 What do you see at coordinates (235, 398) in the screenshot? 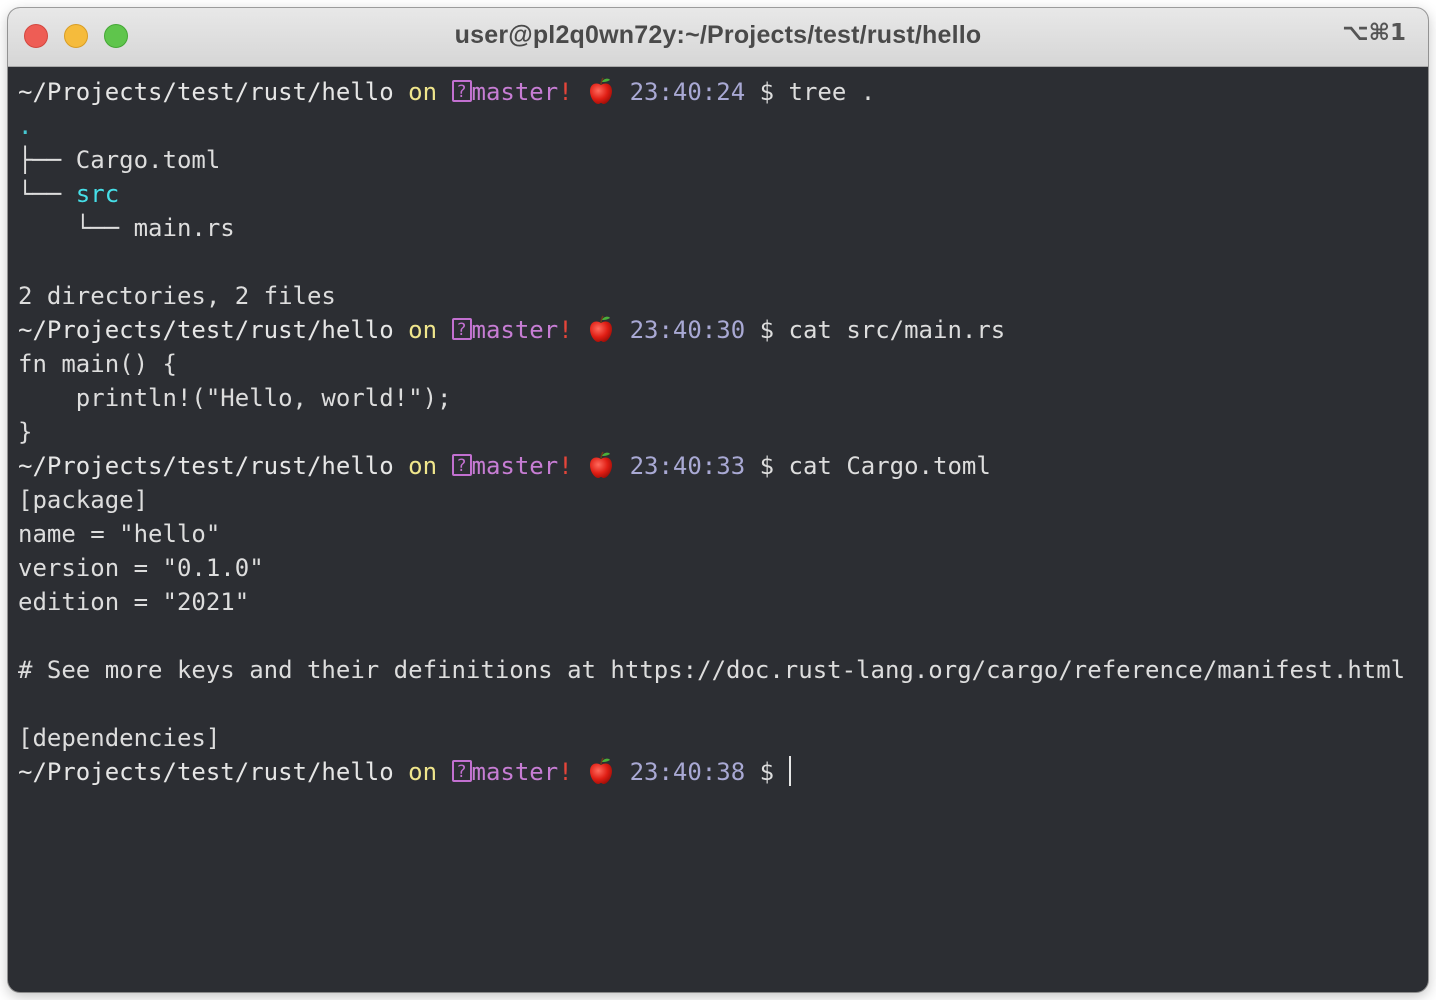
I see `output-line: println!("Hello, world!");` at bounding box center [235, 398].